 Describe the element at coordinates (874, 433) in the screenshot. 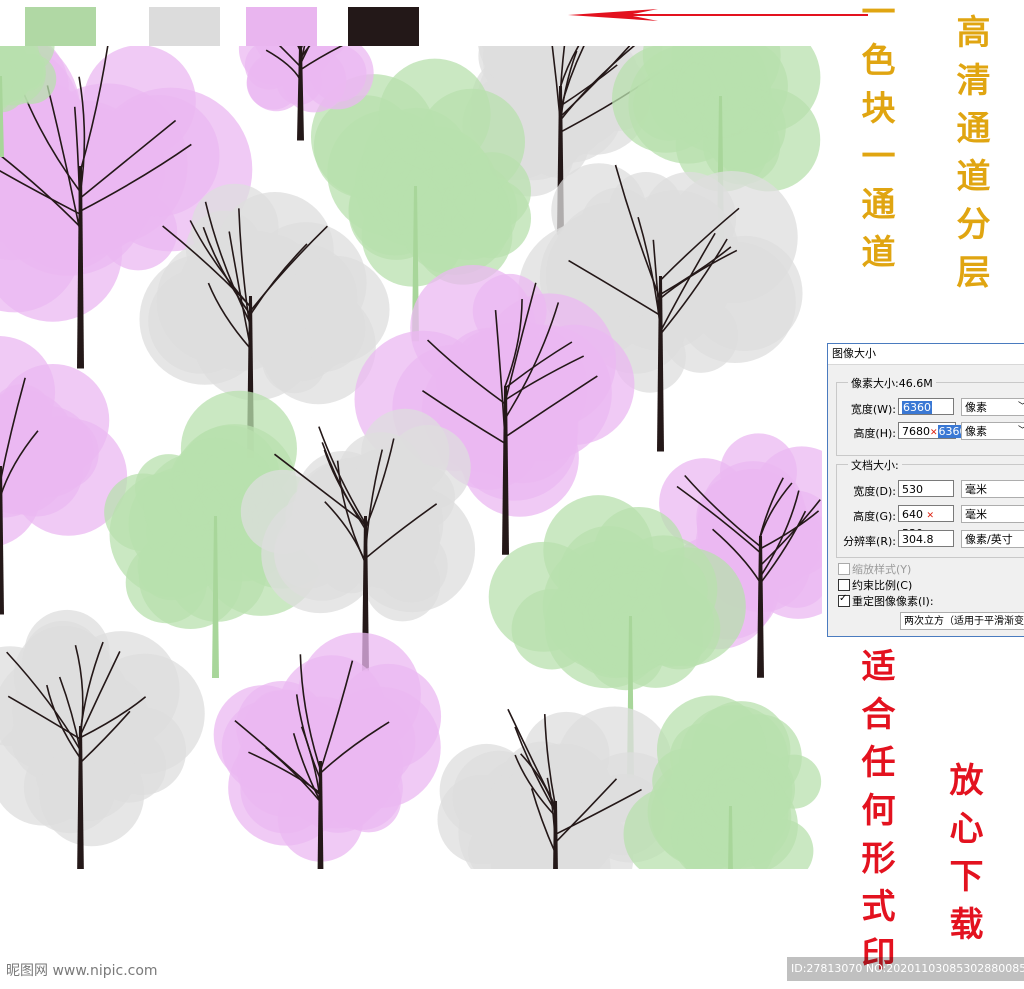

I see `height-label: 高度(H):` at that location.